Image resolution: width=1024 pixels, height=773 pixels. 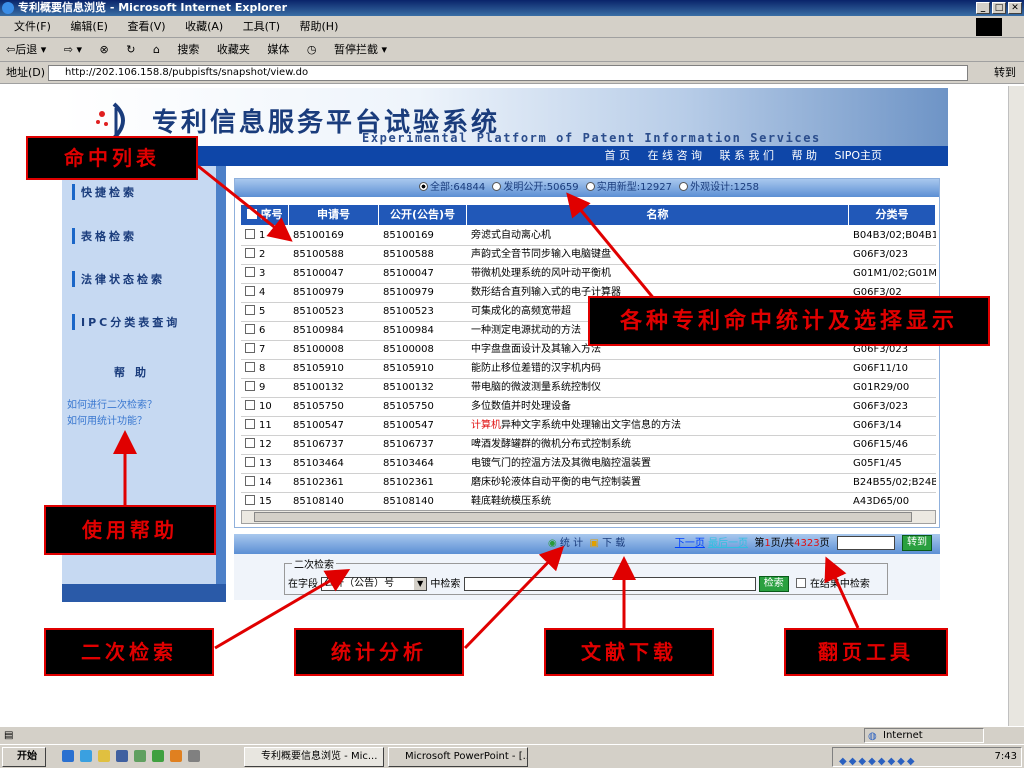 What do you see at coordinates (146, 26) in the screenshot?
I see `menu-view: 查看(V)` at bounding box center [146, 26].